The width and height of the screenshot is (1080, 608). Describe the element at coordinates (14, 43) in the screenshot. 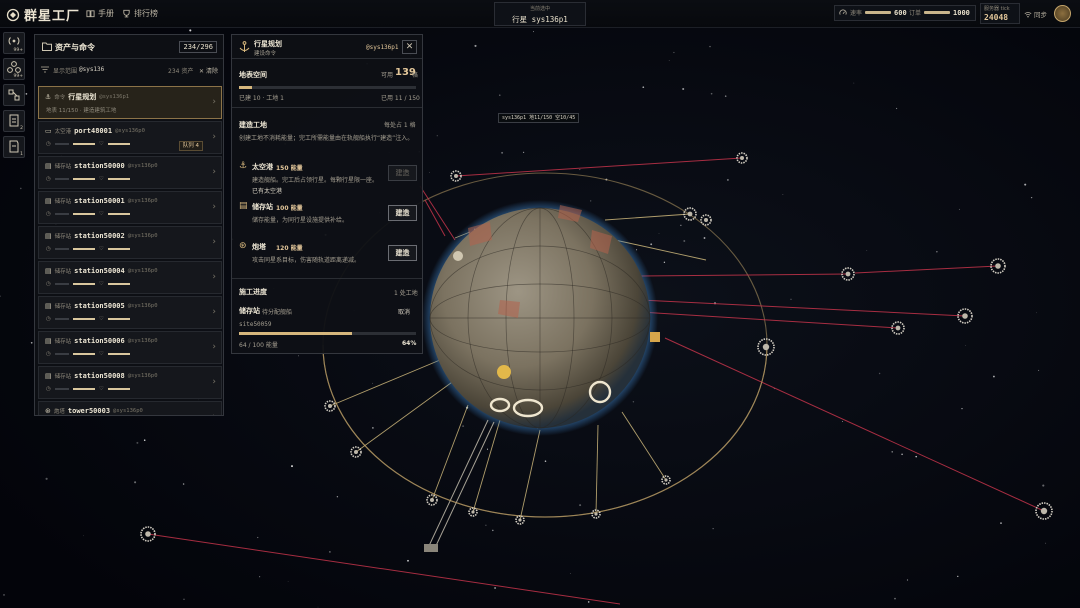

I see `rail-signal-button: 99+` at that location.